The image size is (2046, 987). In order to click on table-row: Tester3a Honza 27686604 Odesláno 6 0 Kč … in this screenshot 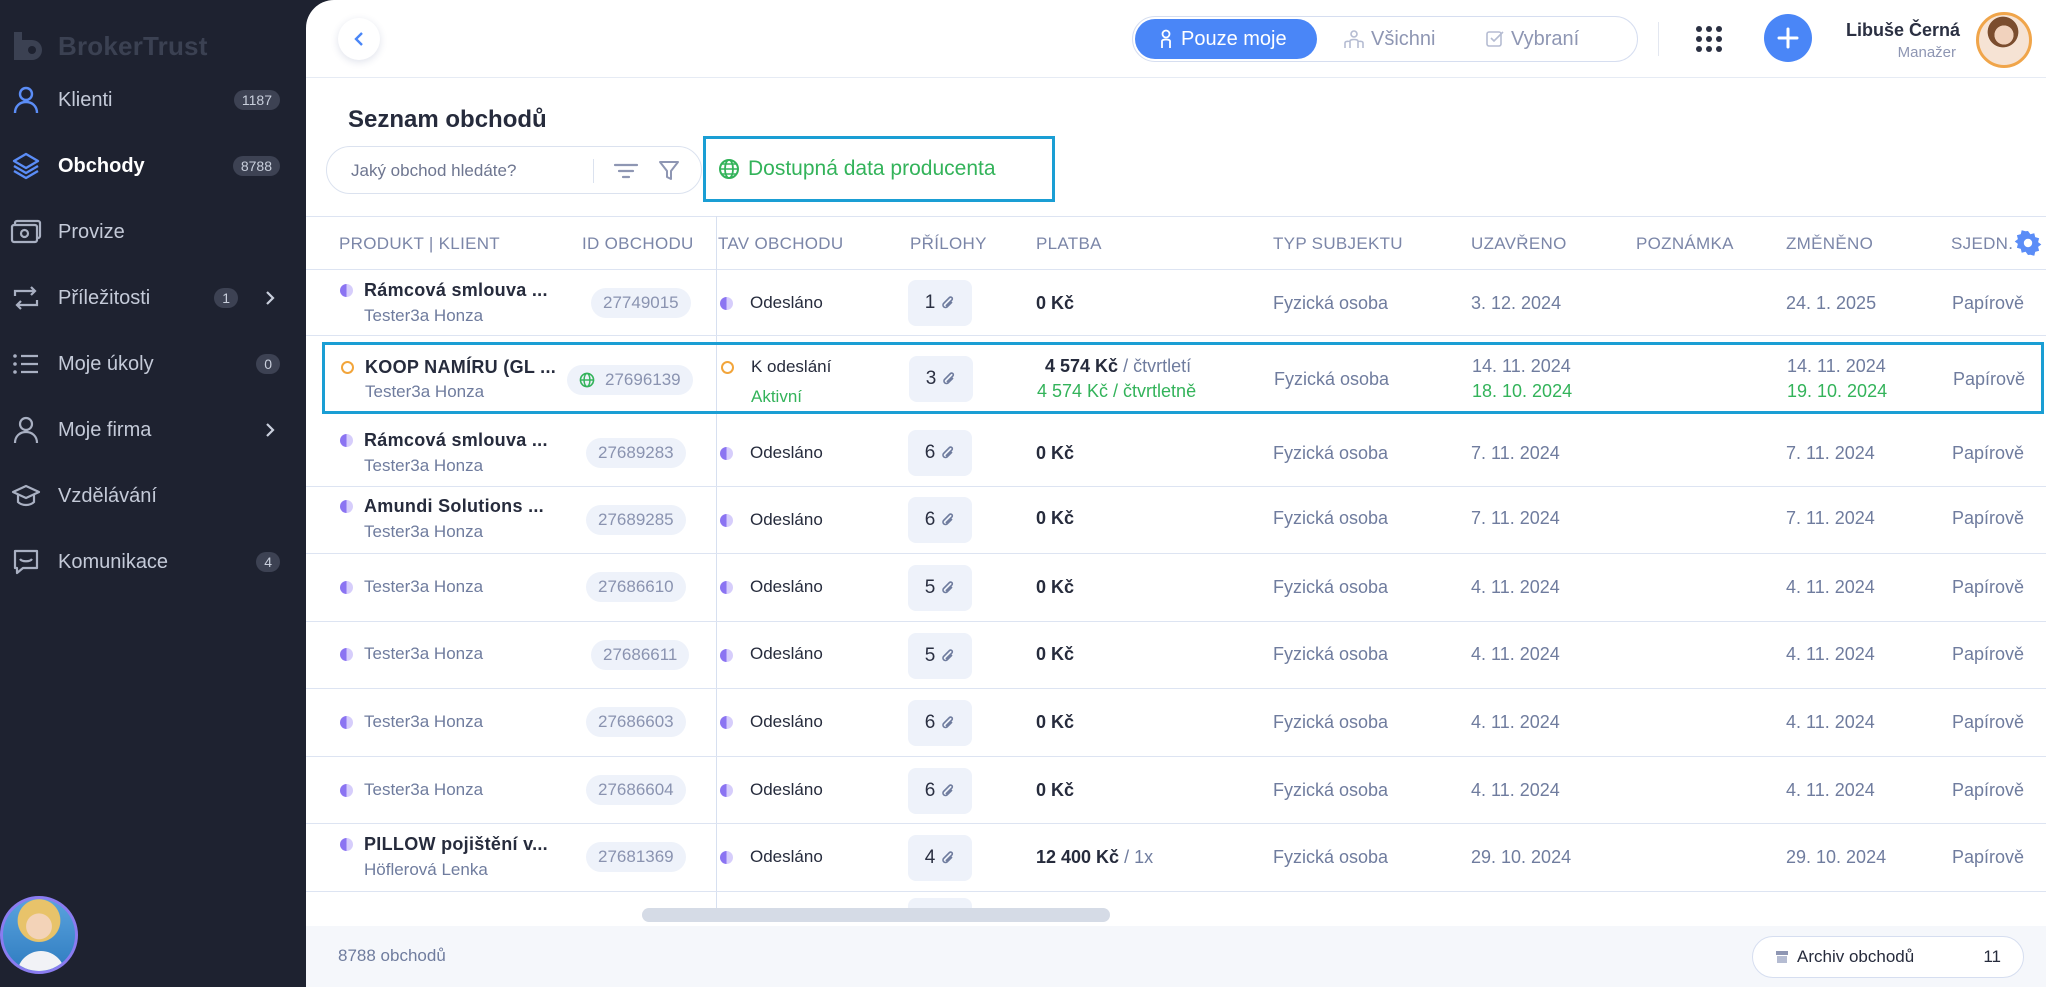, I will do `click(1176, 790)`.